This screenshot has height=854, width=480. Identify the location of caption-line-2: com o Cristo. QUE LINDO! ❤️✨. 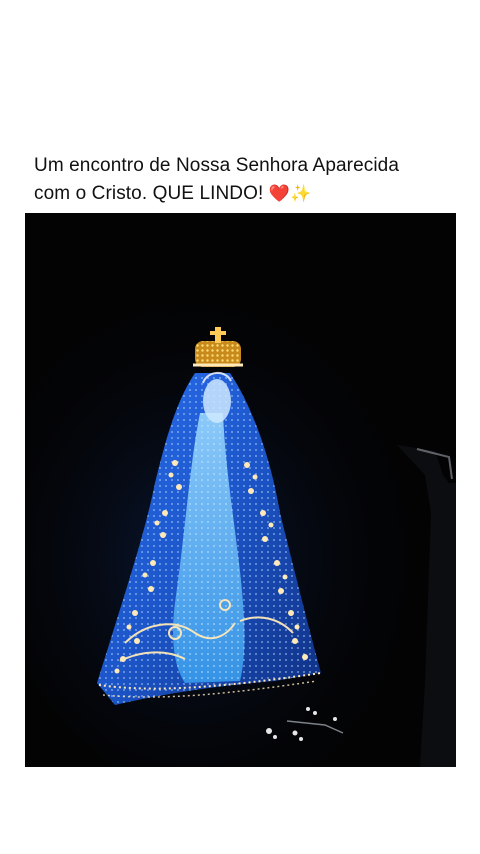
(249, 194).